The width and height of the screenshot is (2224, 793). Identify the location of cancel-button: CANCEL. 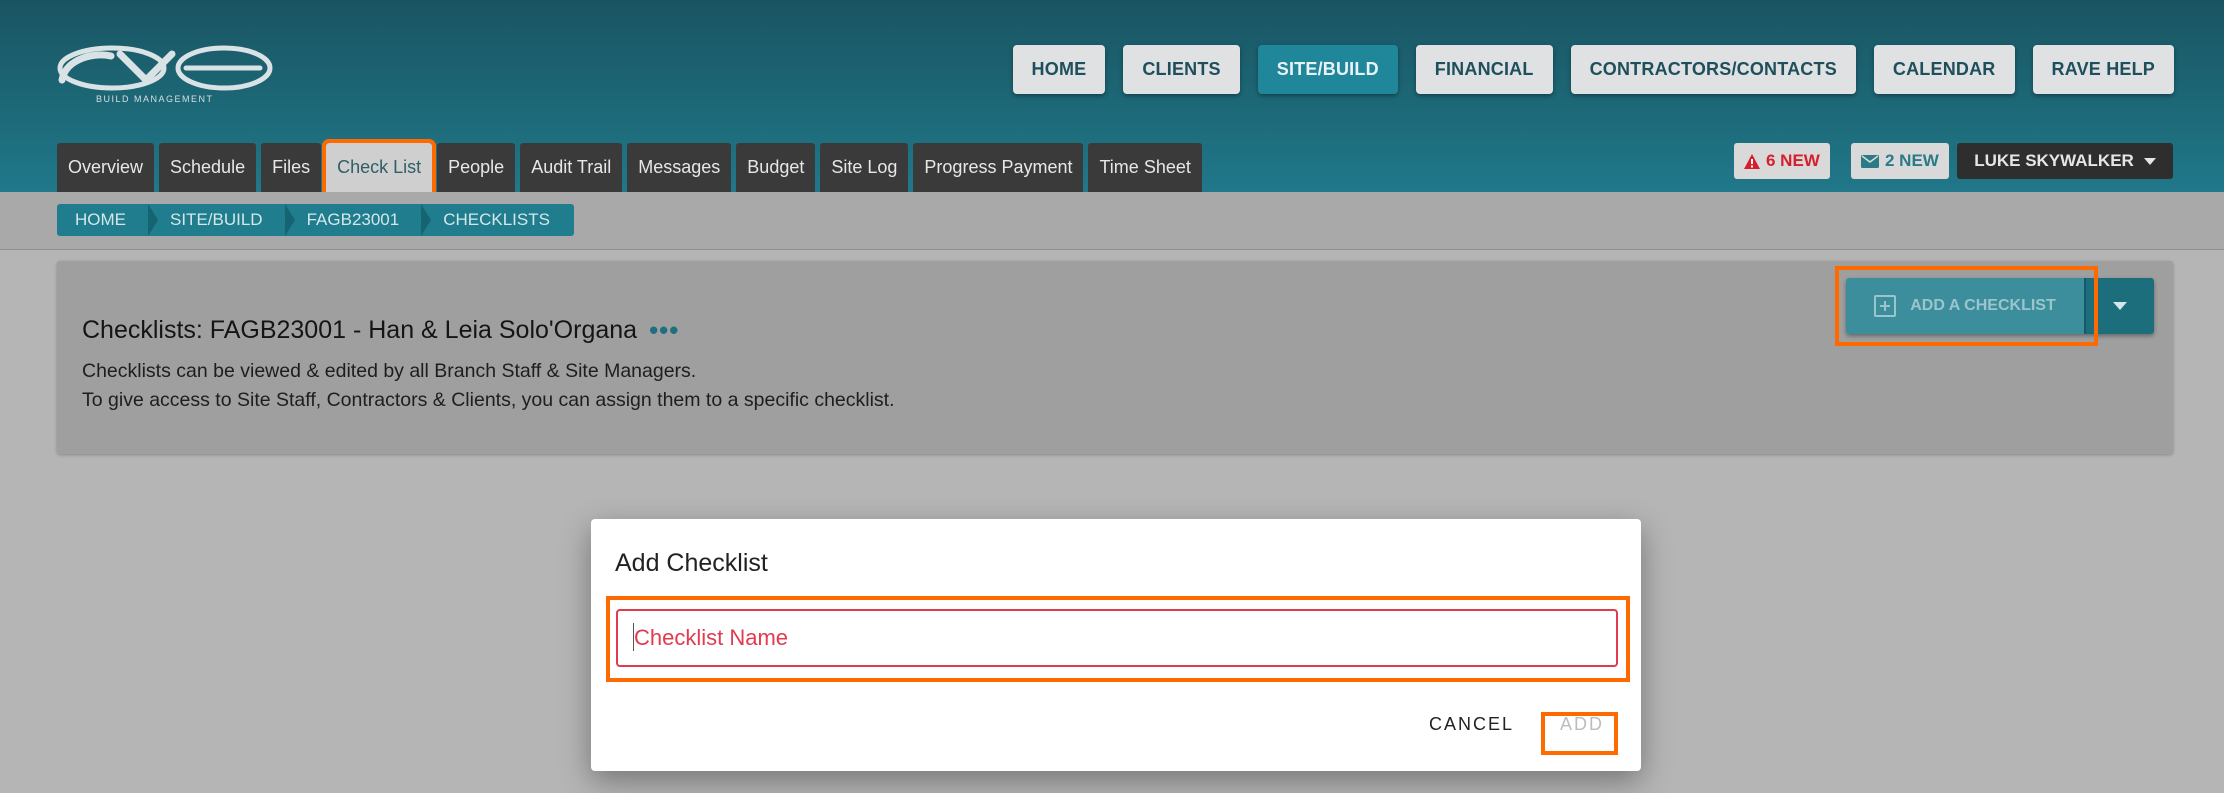
(1471, 724).